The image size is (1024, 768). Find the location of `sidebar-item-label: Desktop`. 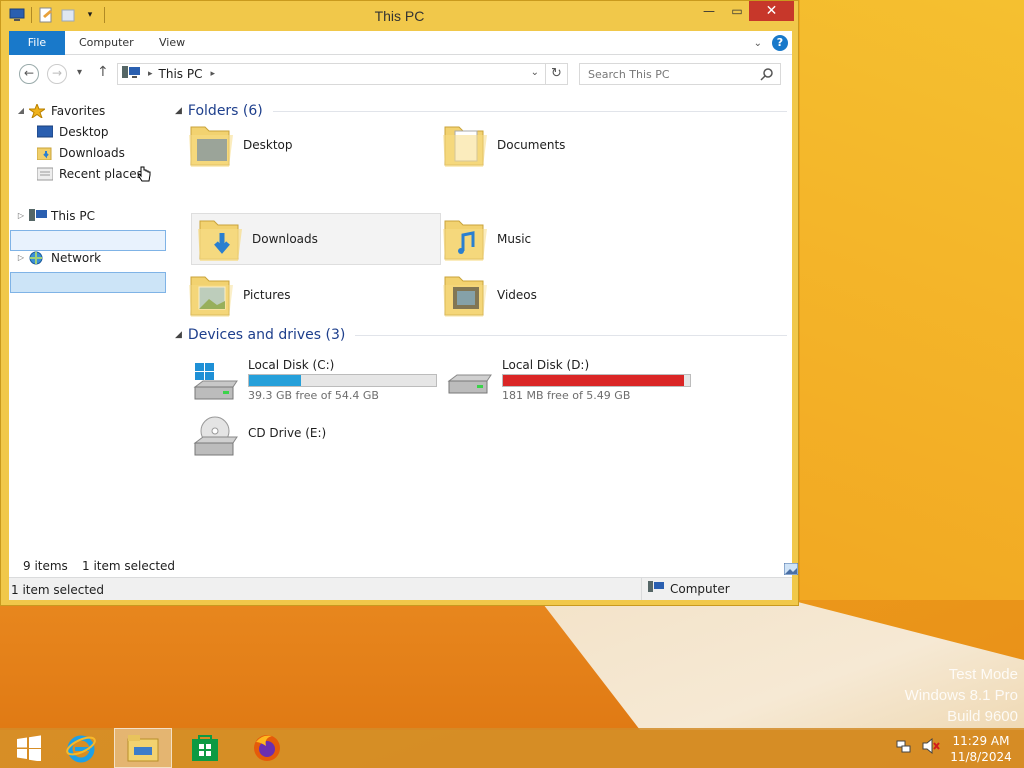

sidebar-item-label: Desktop is located at coordinates (84, 132).